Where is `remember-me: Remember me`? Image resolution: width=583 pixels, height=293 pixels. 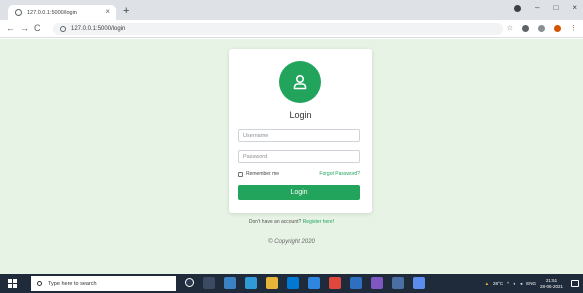
remember-me: Remember me is located at coordinates (258, 174).